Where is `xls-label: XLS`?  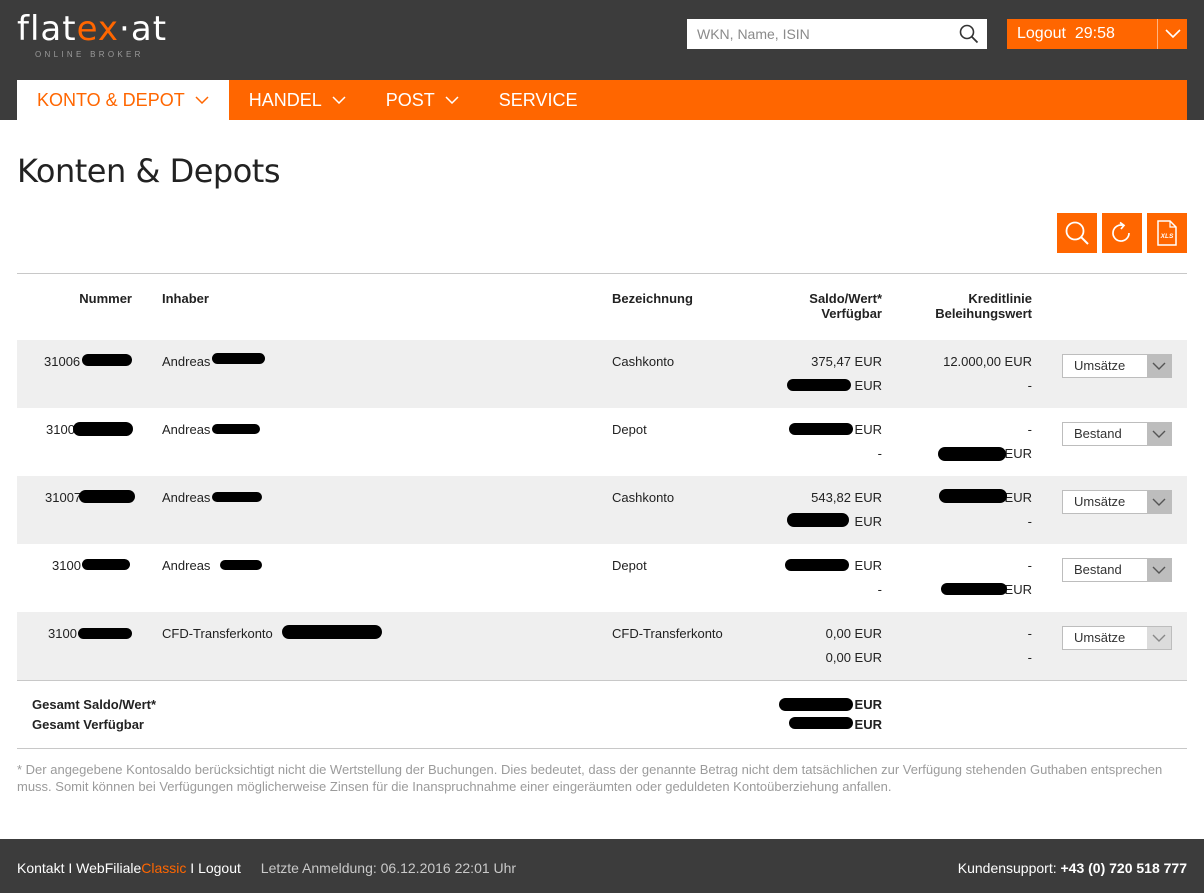
xls-label: XLS is located at coordinates (1167, 236).